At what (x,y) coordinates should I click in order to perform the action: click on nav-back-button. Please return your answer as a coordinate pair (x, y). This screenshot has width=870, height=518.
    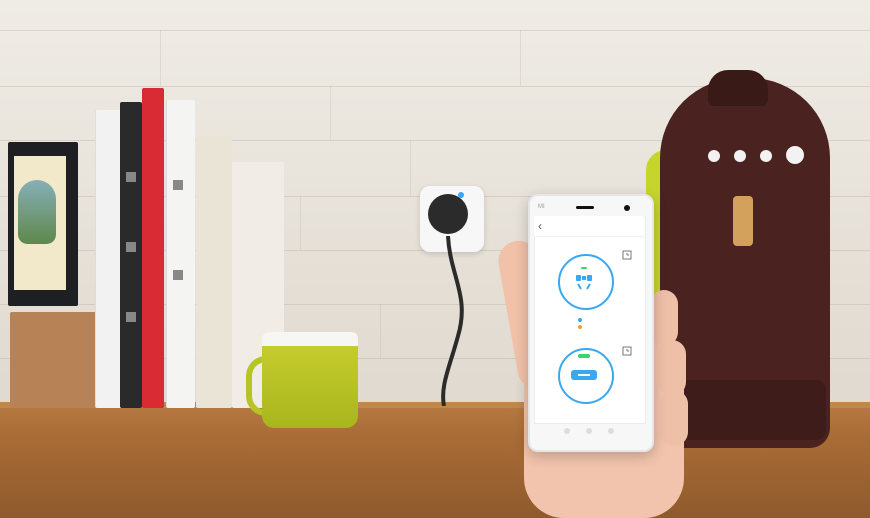
    Looking at the image, I should click on (567, 431).